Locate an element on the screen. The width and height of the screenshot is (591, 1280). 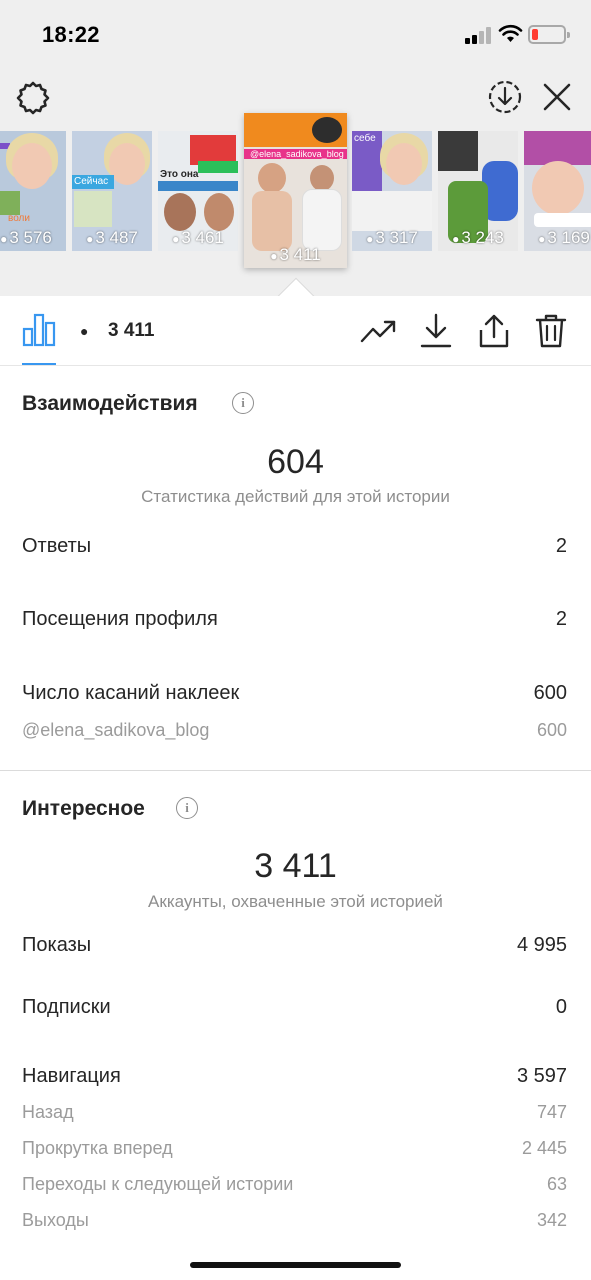
download-icon is located at coordinates (436, 331).